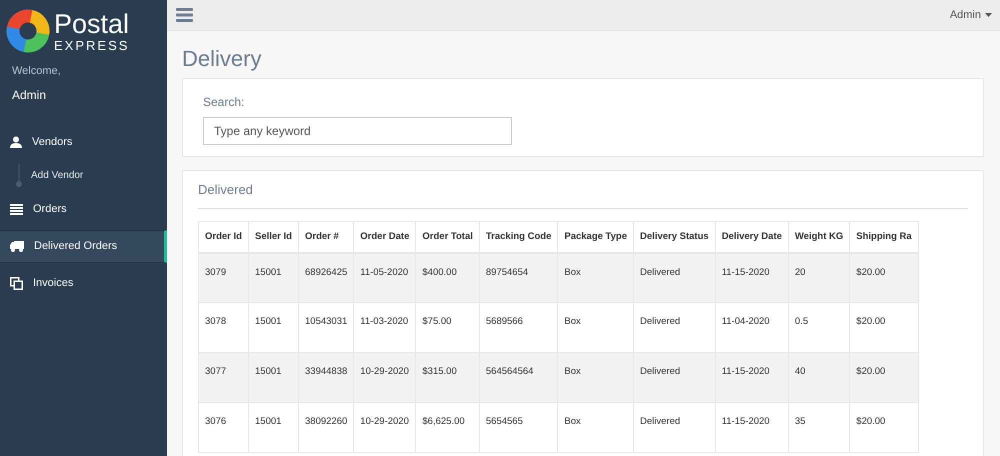 The width and height of the screenshot is (1000, 456). What do you see at coordinates (28, 31) in the screenshot?
I see `logo-icon` at bounding box center [28, 31].